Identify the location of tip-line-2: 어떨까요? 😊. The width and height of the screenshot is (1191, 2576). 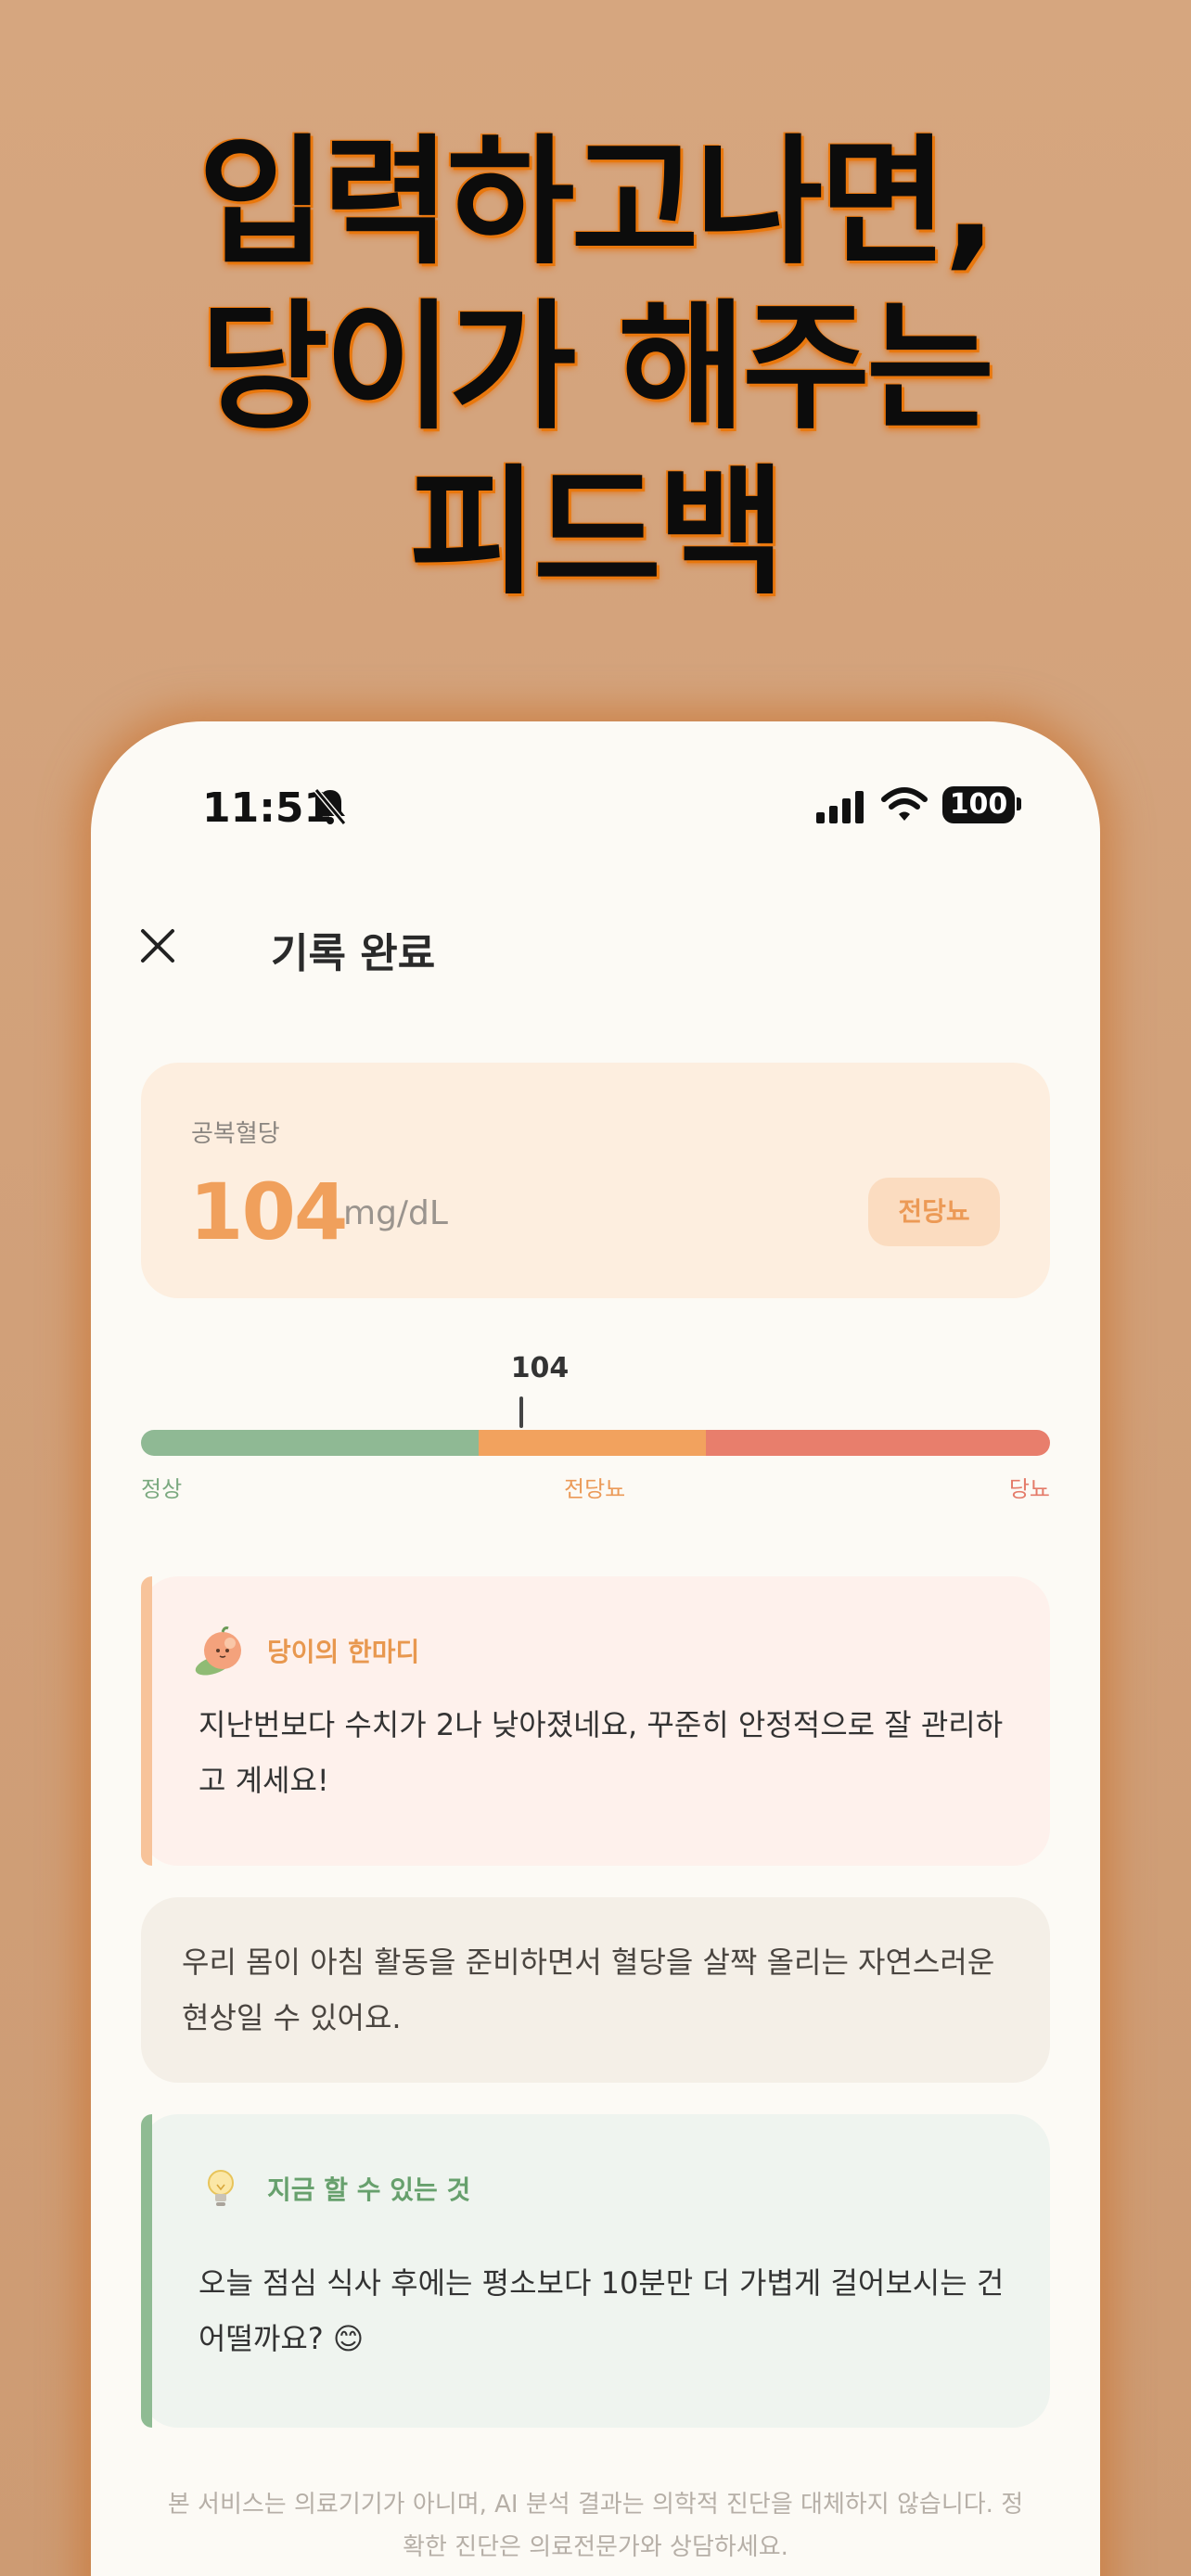
(281, 2339).